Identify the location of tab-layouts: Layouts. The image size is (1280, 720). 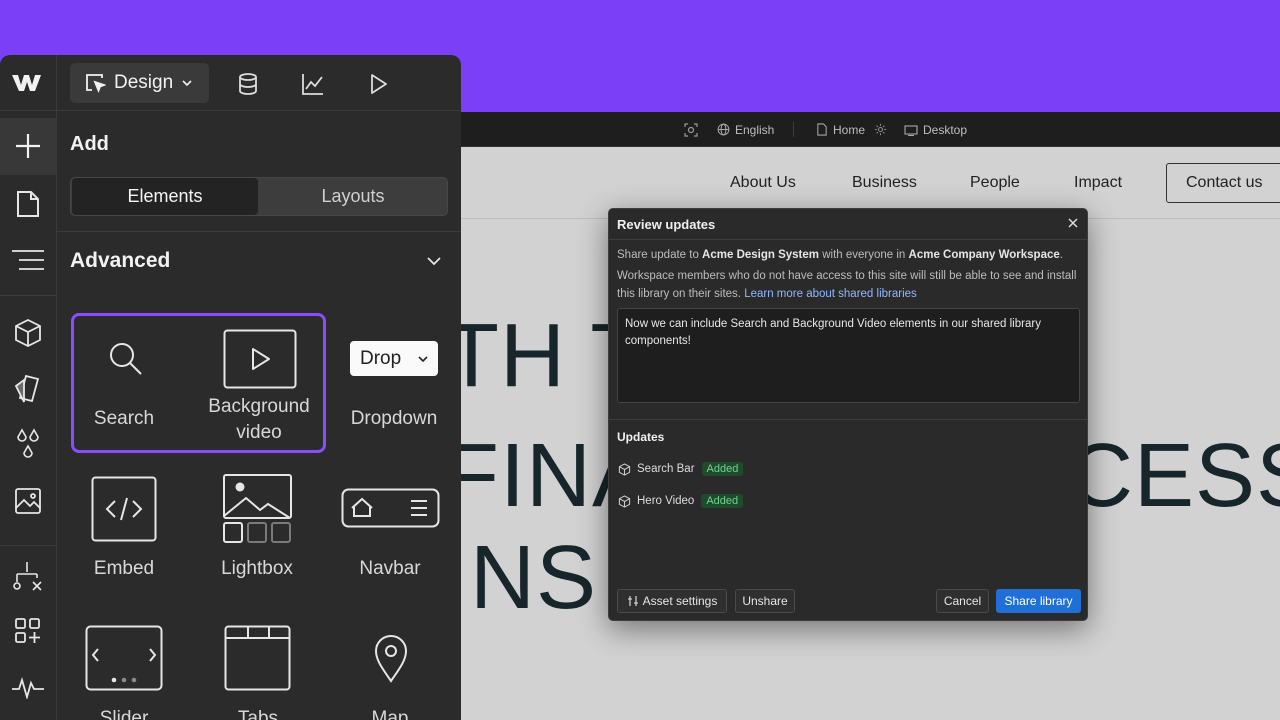
(353, 196).